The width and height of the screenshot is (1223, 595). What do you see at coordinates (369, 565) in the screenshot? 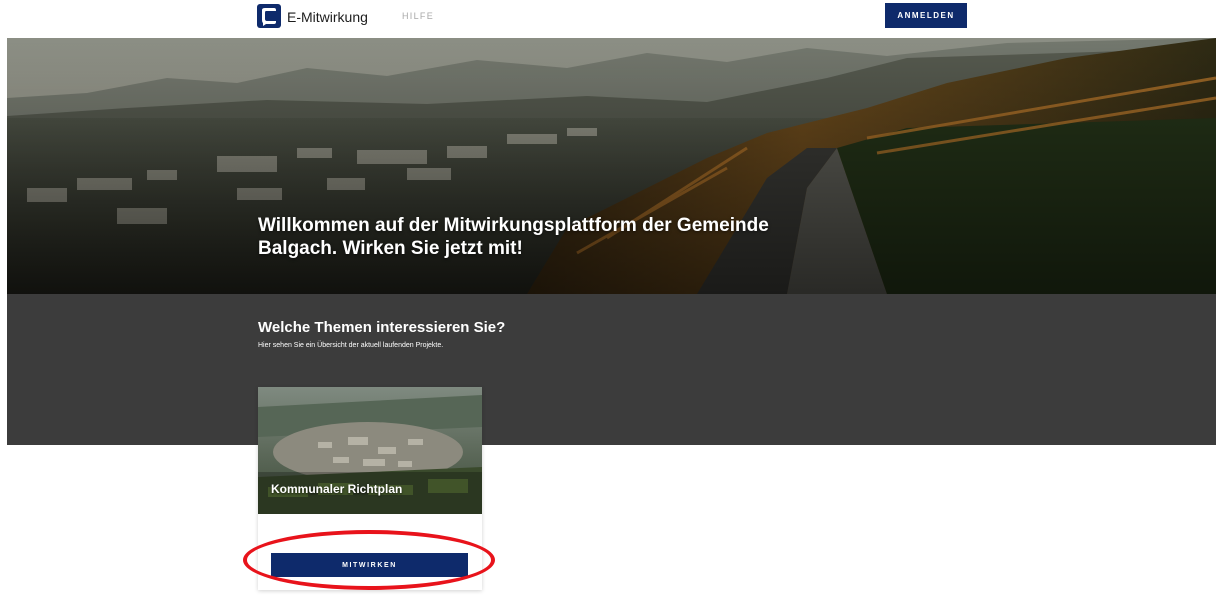
I see `participate-button: MITWIRKEN` at bounding box center [369, 565].